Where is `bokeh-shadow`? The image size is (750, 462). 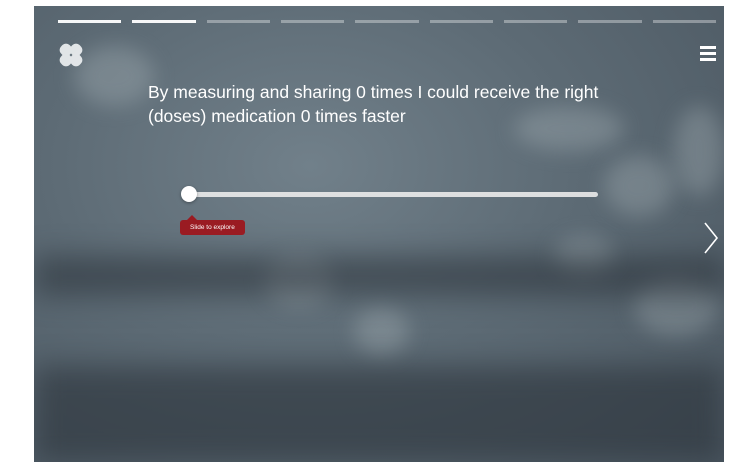 bokeh-shadow is located at coordinates (379, 276).